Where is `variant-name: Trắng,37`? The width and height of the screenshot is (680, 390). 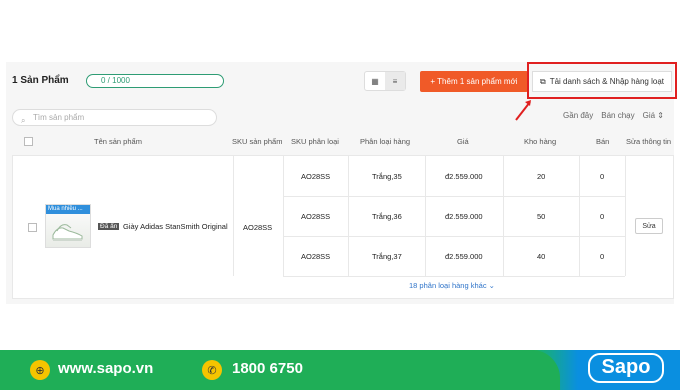
variant-name: Trắng,37 is located at coordinates (387, 256).